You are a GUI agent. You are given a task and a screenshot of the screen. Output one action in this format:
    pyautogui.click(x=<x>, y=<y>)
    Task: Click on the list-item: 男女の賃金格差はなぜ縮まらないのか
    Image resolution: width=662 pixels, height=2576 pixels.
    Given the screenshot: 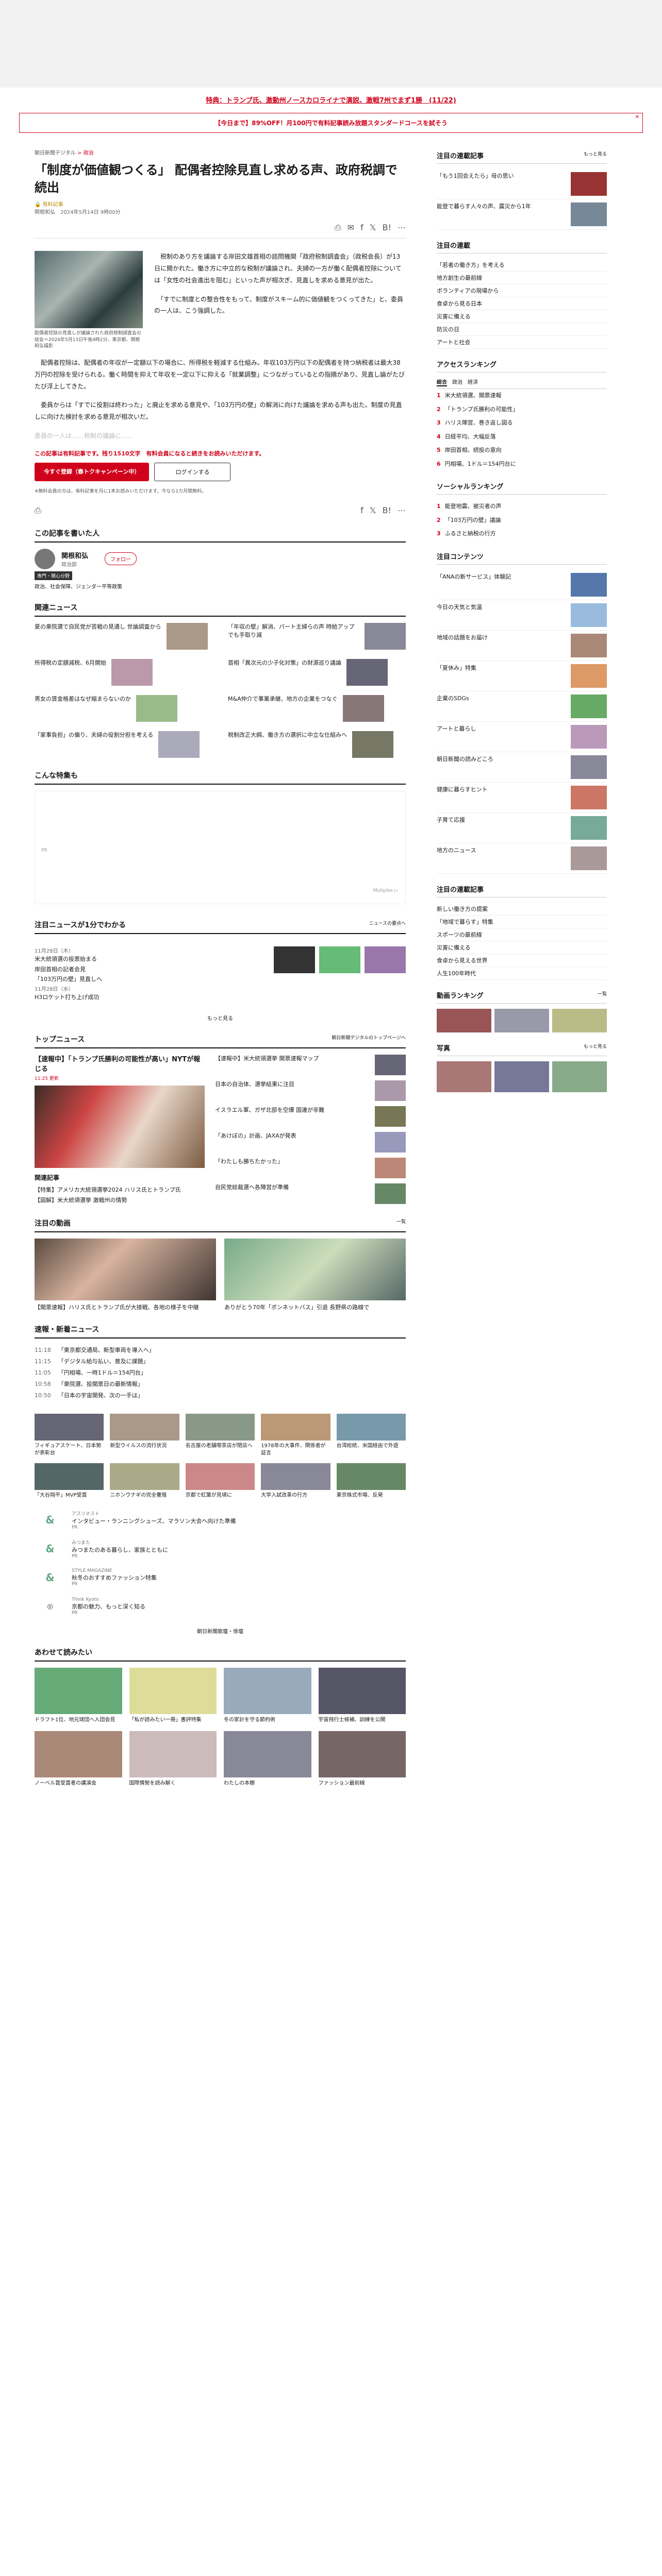 What is the action you would take?
    pyautogui.click(x=124, y=708)
    